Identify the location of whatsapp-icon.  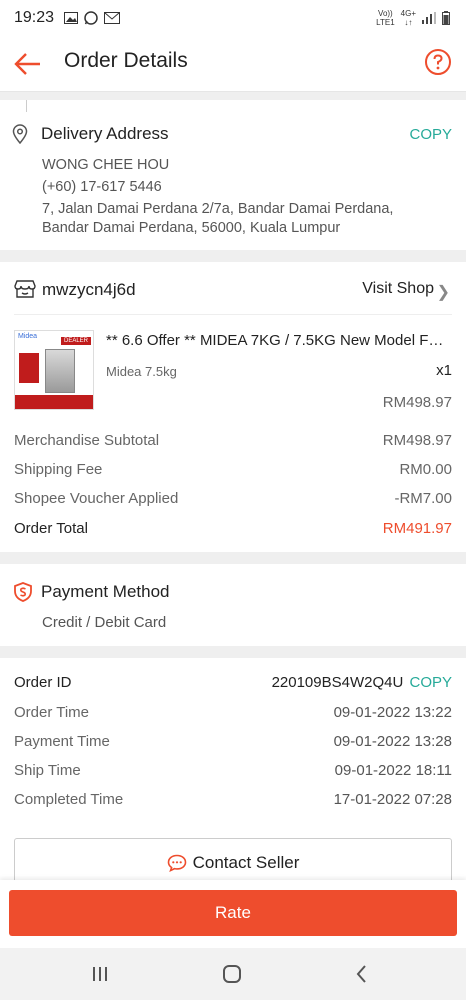
(91, 18).